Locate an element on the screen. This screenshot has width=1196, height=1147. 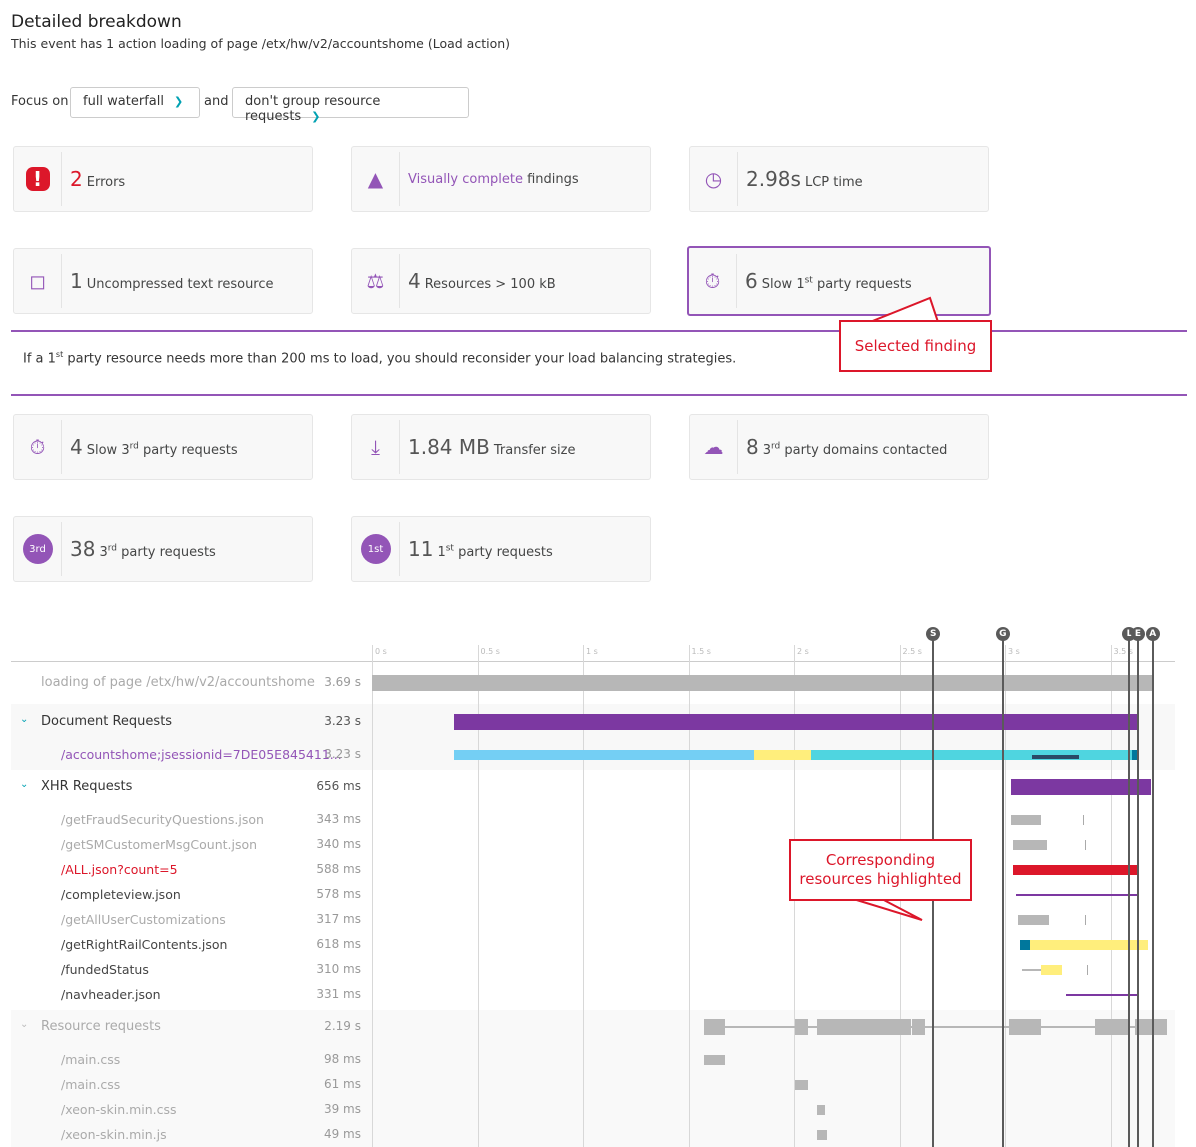
finding-tile: ⚖ 4 Resources > 100 kB is located at coordinates (501, 281).